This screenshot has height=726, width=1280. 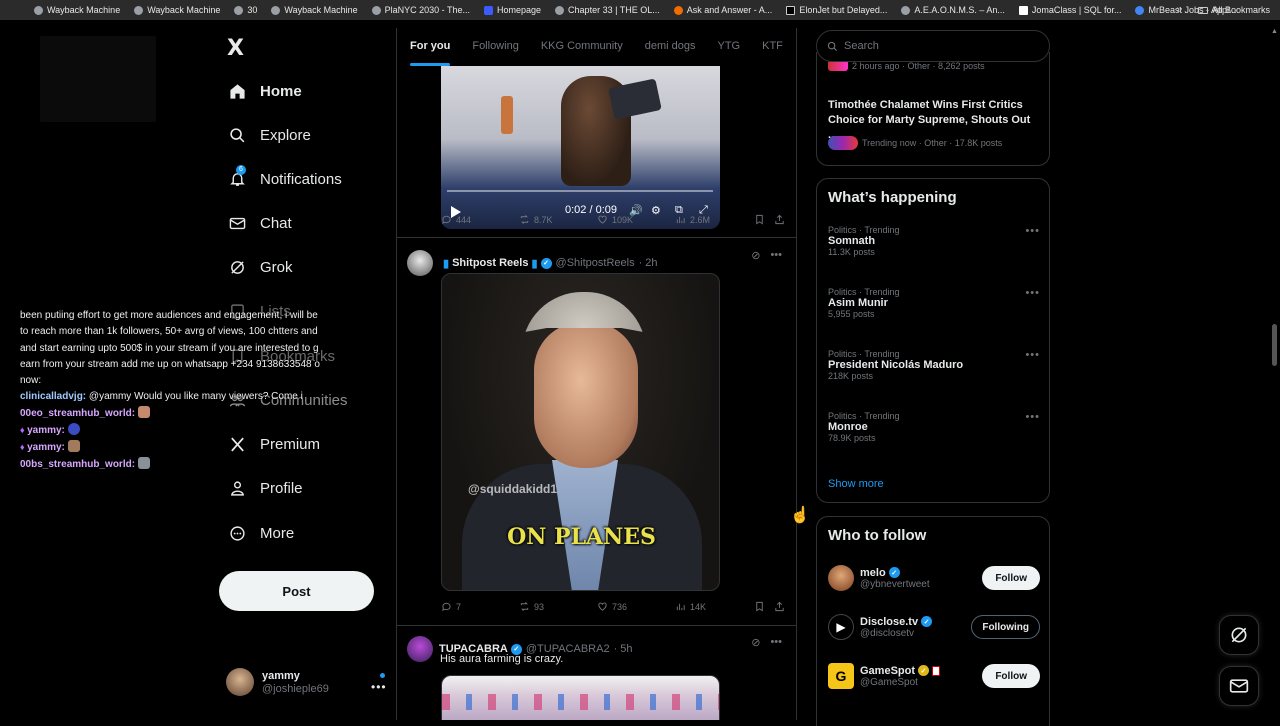 I want to click on page-scrollbar: ▲, so click(x=1274, y=374).